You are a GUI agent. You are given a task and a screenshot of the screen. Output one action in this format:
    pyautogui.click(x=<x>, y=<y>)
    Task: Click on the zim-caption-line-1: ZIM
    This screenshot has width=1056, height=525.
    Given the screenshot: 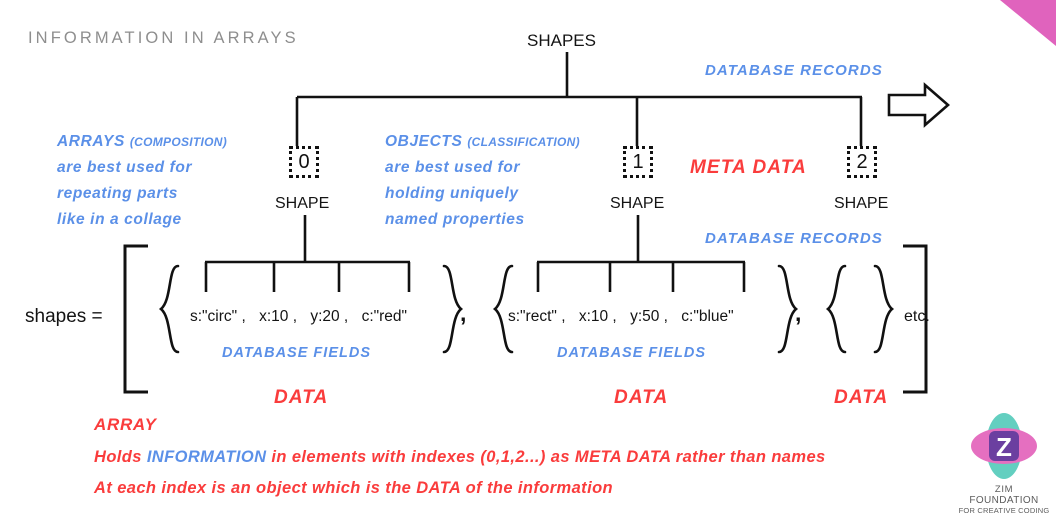 What is the action you would take?
    pyautogui.click(x=1004, y=489)
    